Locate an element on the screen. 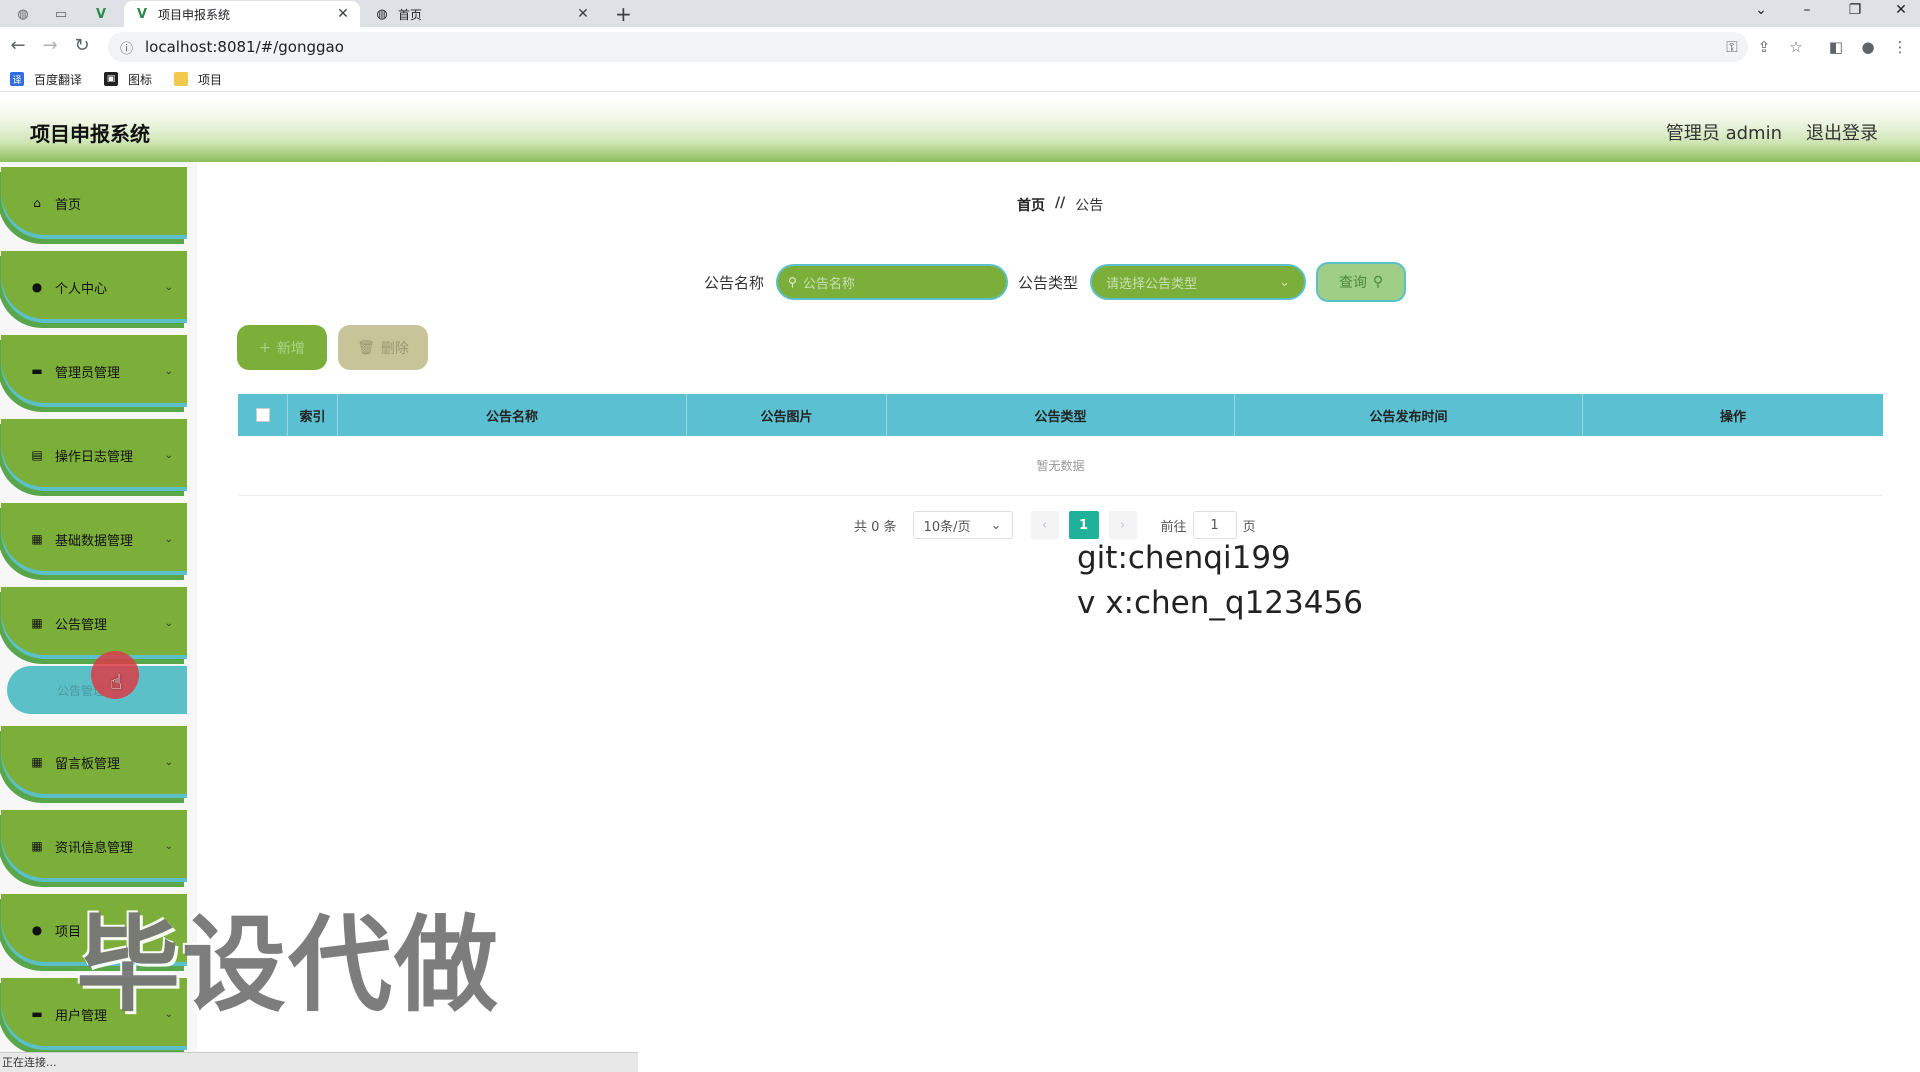 The height and width of the screenshot is (1072, 1920). query-button: 查询 ⚲ is located at coordinates (1361, 282).